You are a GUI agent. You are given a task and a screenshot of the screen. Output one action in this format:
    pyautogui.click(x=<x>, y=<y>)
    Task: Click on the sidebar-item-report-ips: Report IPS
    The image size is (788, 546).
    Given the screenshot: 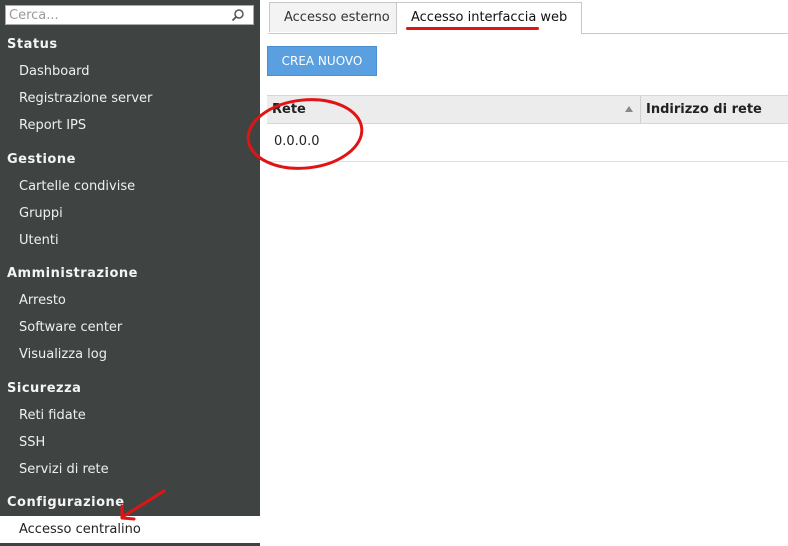 What is the action you would take?
    pyautogui.click(x=130, y=125)
    